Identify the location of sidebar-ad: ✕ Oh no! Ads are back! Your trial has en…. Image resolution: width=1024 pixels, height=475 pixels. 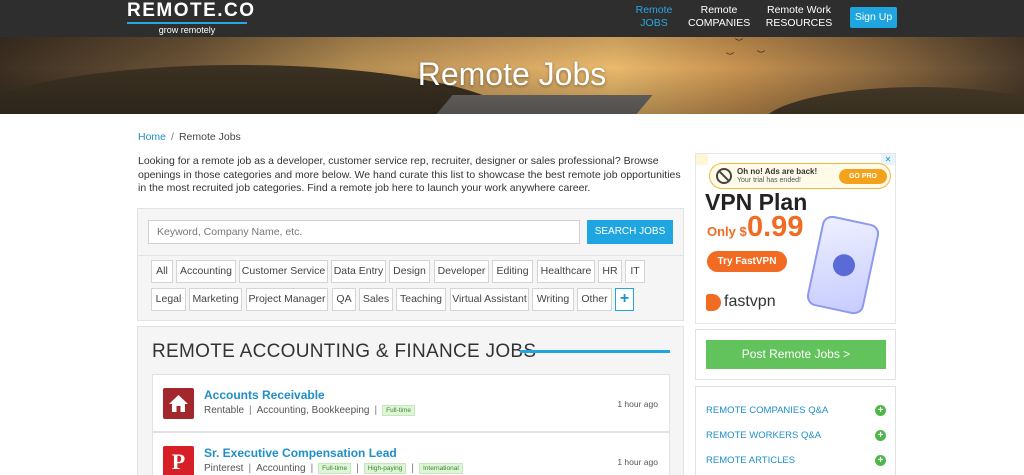
(795, 238).